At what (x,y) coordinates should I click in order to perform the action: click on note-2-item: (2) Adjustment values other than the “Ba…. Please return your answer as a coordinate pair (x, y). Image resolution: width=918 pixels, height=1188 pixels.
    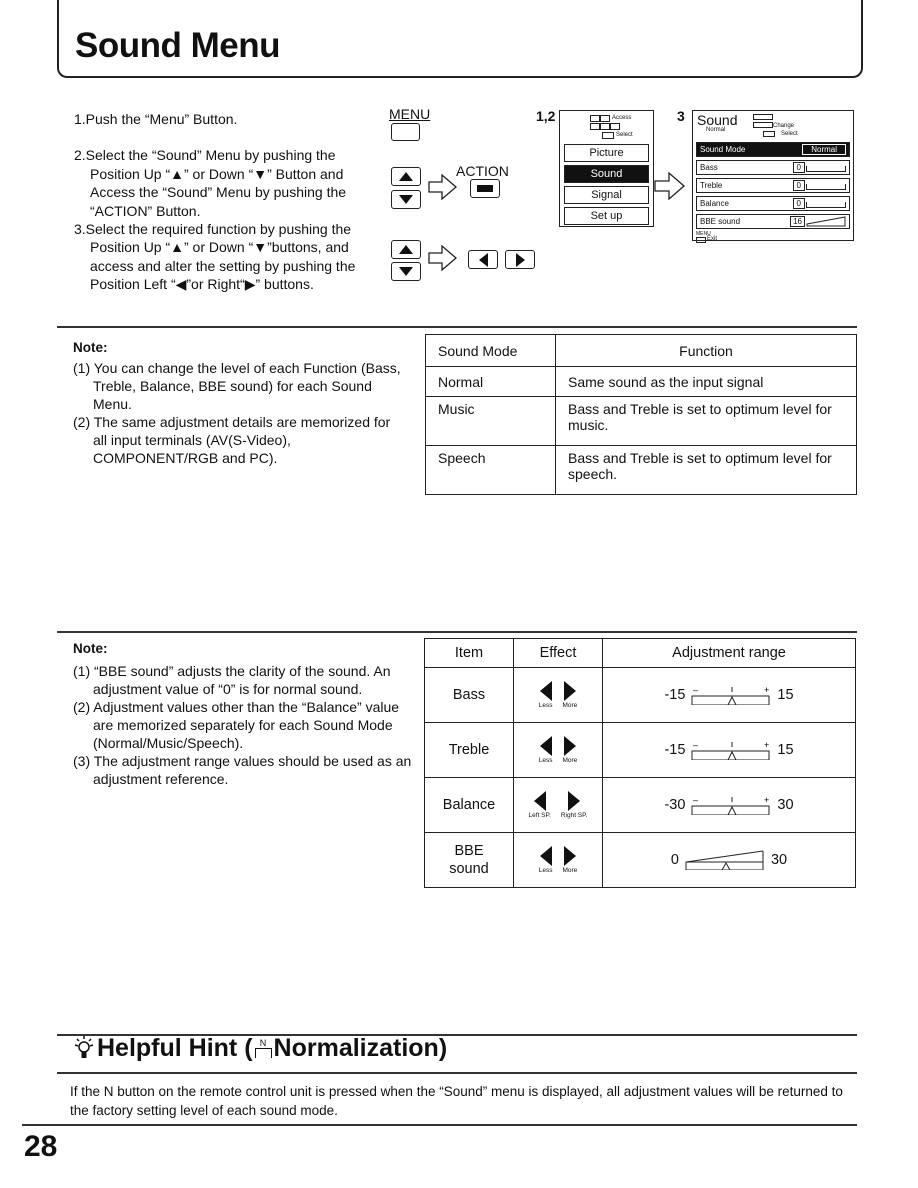
    Looking at the image, I should click on (236, 725).